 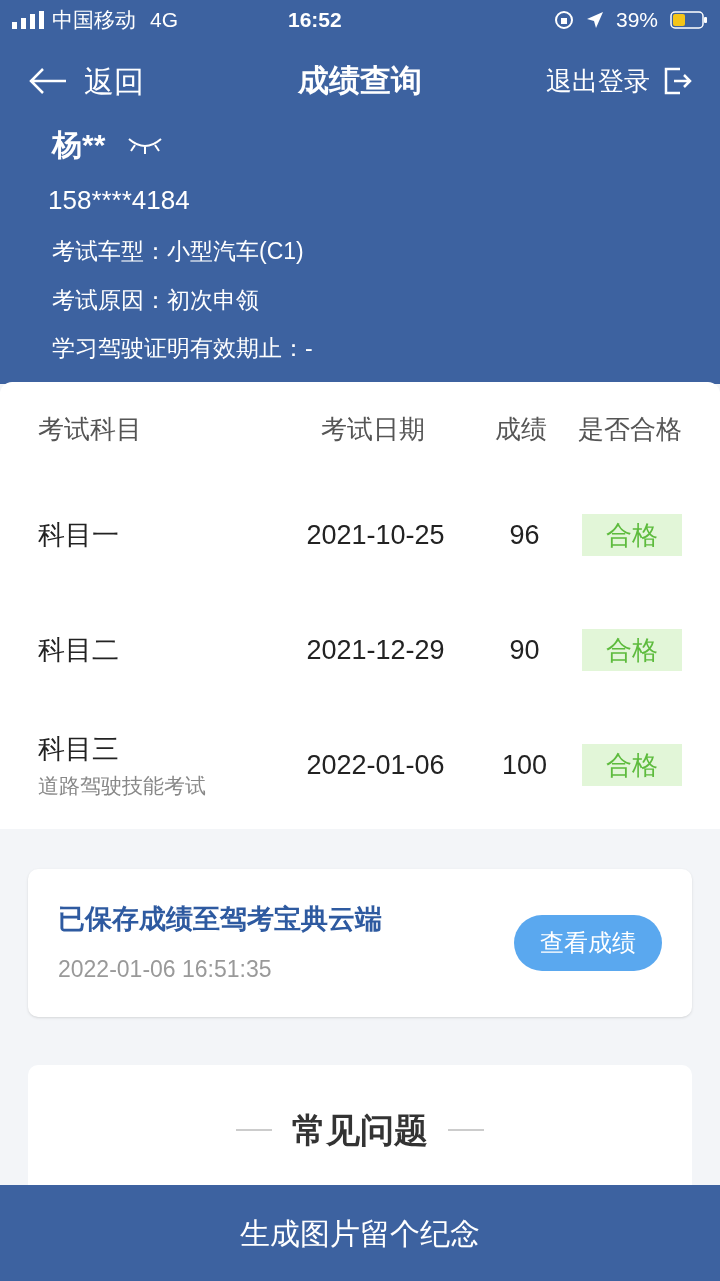 I want to click on network-text: 4G, so click(x=164, y=20).